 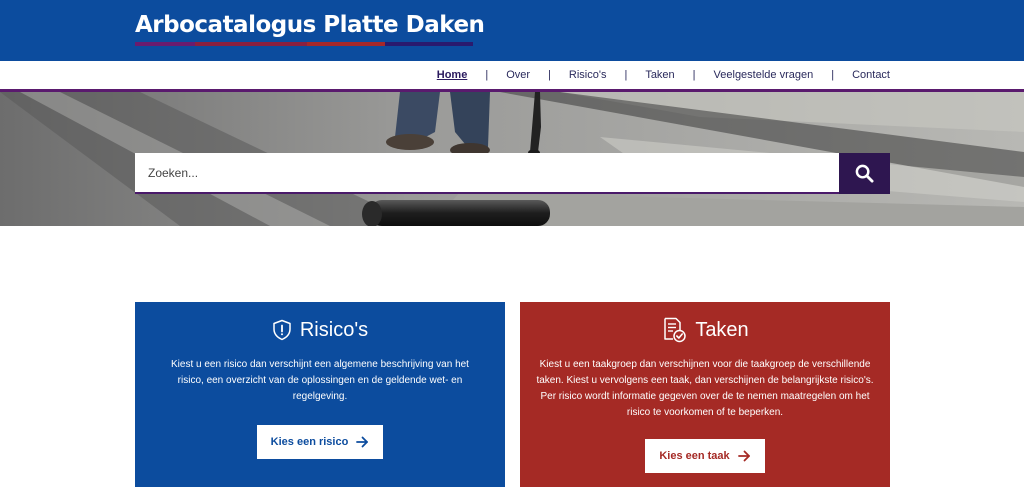 I want to click on button-label: Kies een taak, so click(x=694, y=456).